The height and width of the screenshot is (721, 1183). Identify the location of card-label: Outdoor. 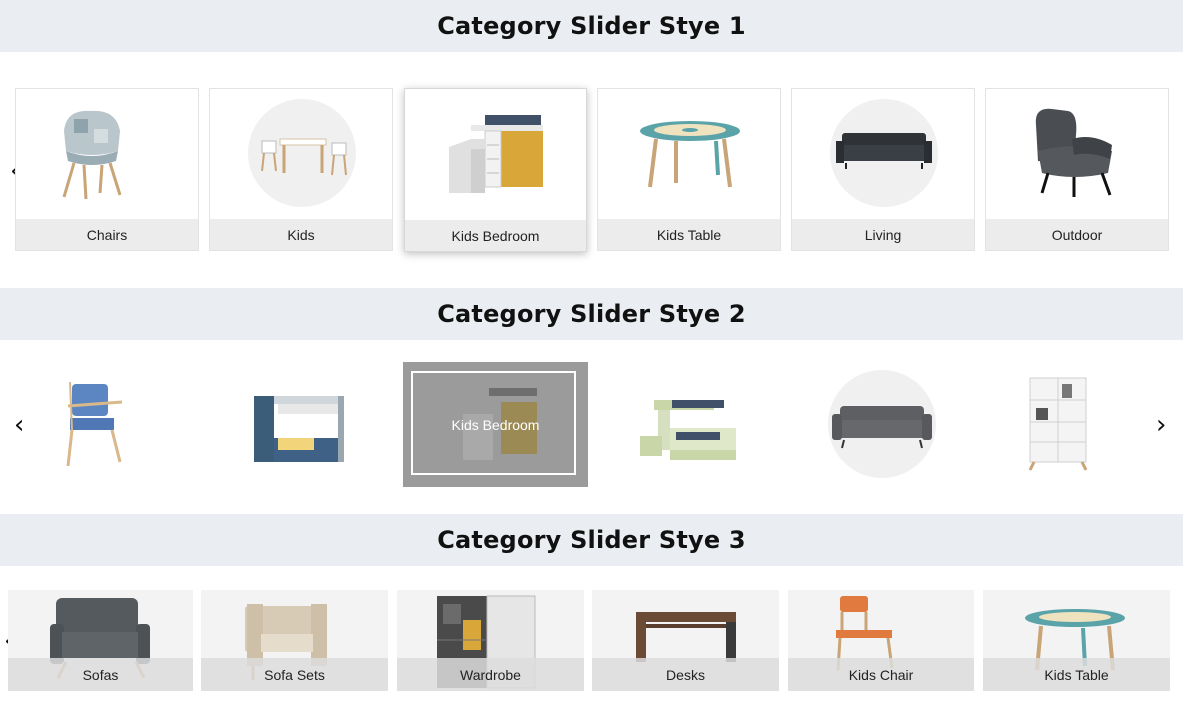
(1077, 234).